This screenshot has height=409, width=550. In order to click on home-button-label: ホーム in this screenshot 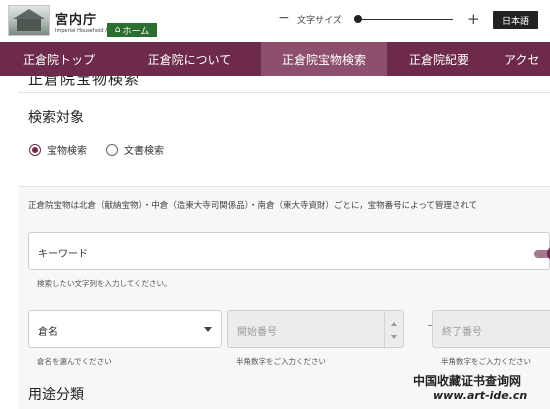, I will do `click(136, 31)`.